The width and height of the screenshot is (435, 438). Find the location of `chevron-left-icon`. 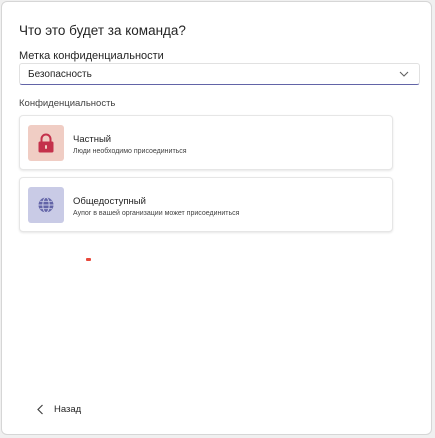

chevron-left-icon is located at coordinates (40, 409).